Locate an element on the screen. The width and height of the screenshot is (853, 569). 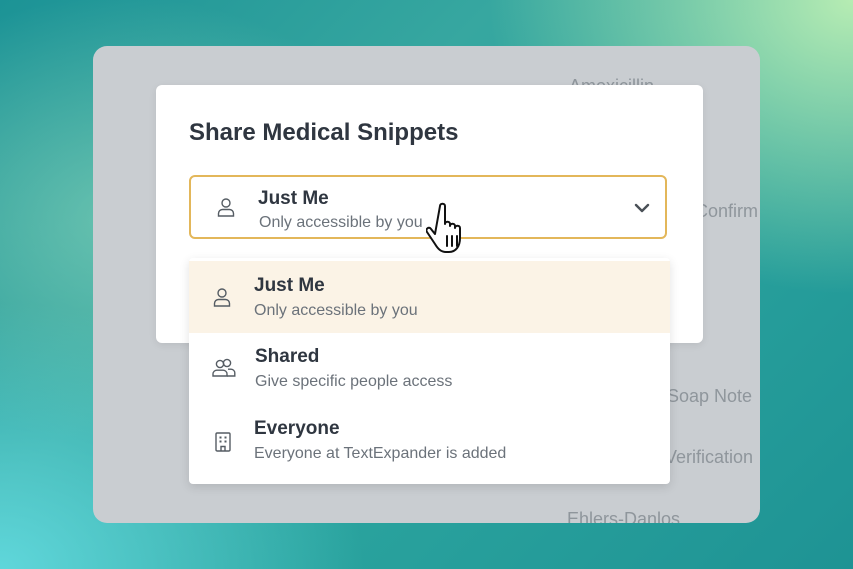
option-label: Everyone is located at coordinates (297, 428).